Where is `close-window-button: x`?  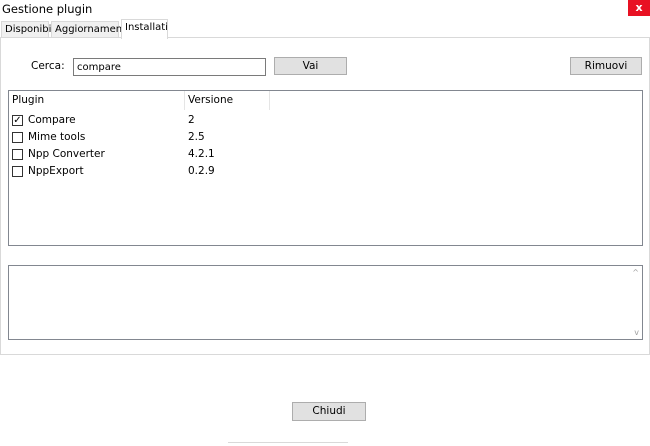 close-window-button: x is located at coordinates (639, 8).